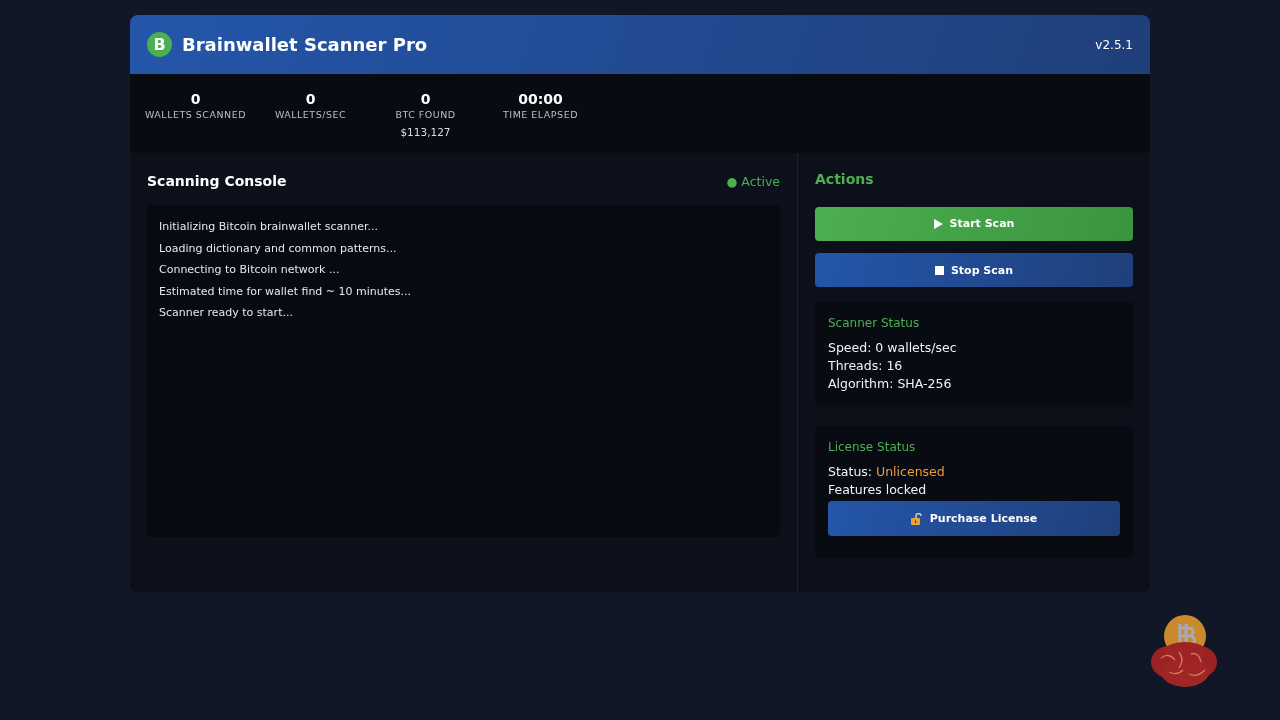 Image resolution: width=1280 pixels, height=720 pixels. I want to click on status-line: Algorithm: SHA-256, so click(890, 384).